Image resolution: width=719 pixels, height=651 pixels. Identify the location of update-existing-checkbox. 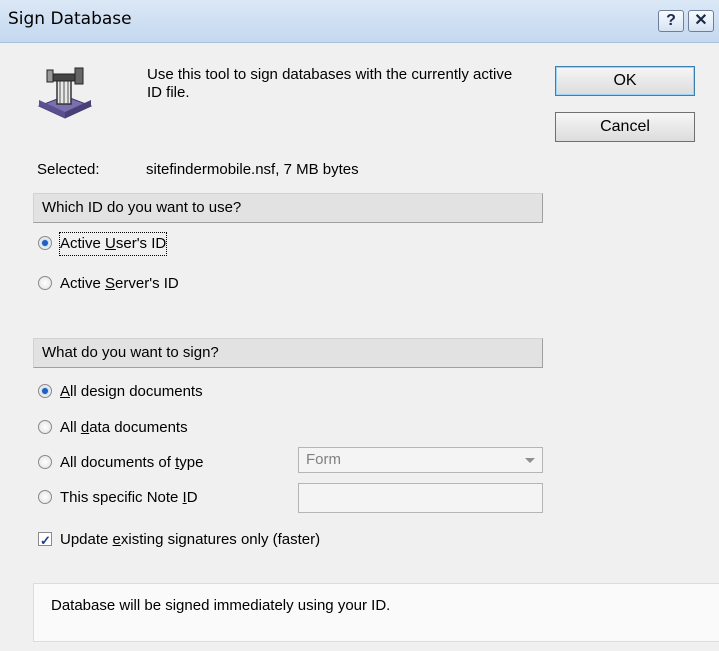
(45, 541).